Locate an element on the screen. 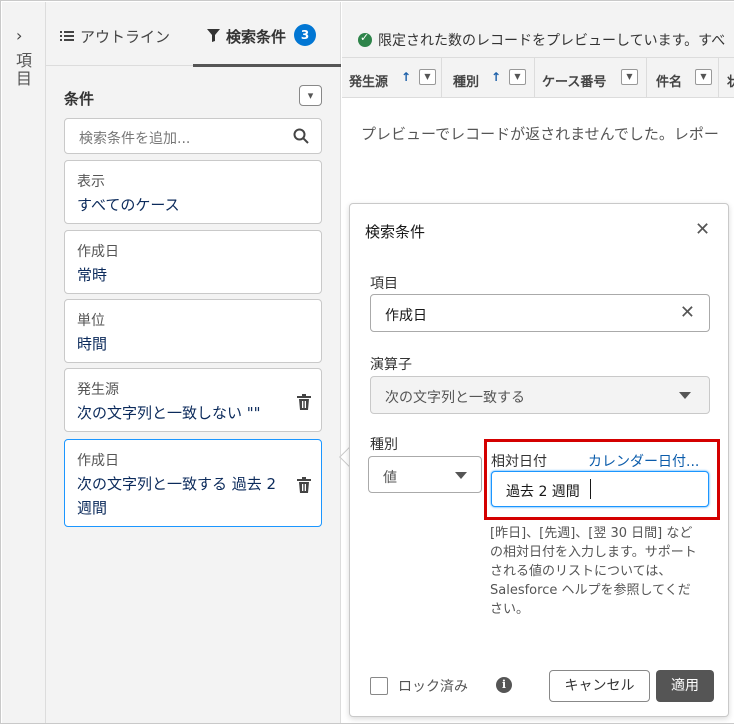 The image size is (734, 724). popover-title: 検索条件 is located at coordinates (395, 232).